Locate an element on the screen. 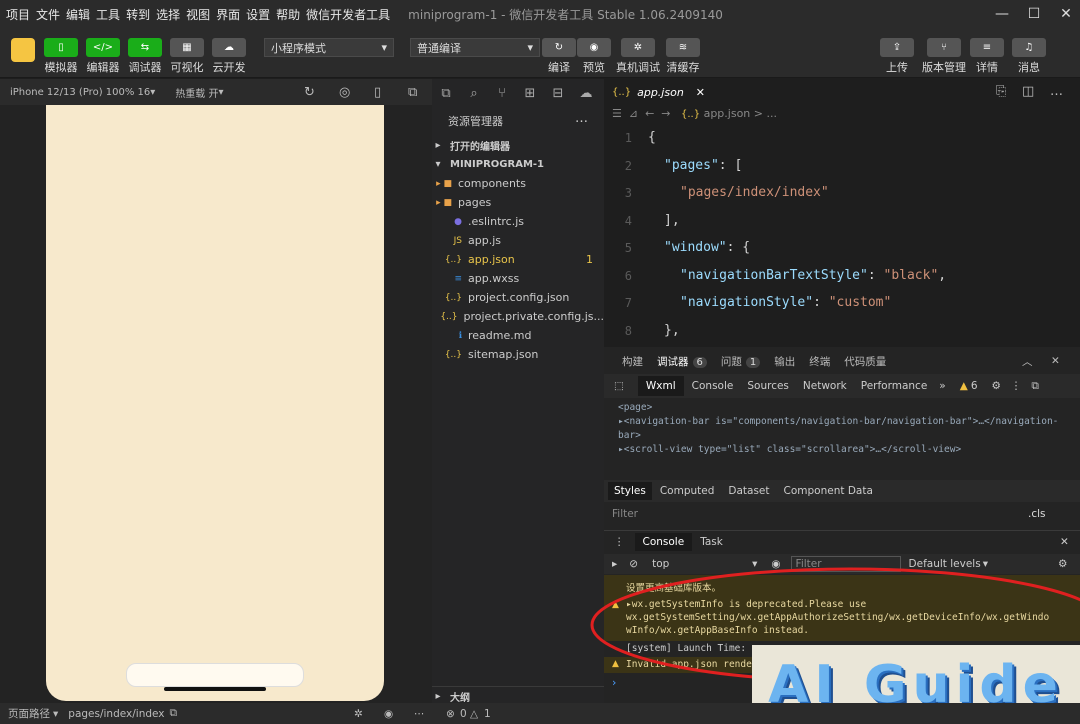 This screenshot has width=1080, height=724. menu-settings: 设置 is located at coordinates (258, 14).